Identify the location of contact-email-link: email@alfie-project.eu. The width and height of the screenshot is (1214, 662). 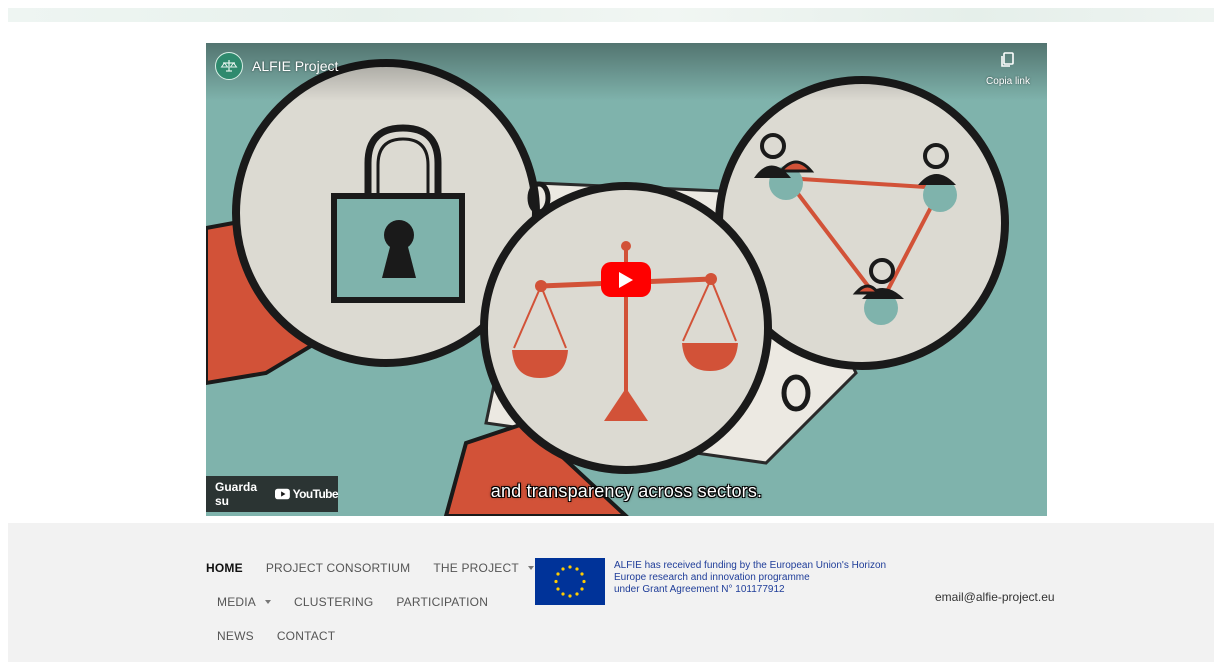
(995, 597).